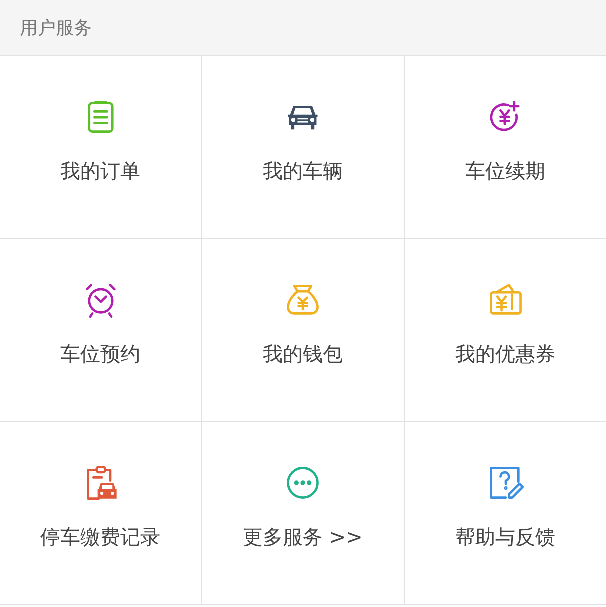 The height and width of the screenshot is (607, 606). Describe the element at coordinates (303, 147) in the screenshot. I see `service-tile: 我的车辆` at that location.